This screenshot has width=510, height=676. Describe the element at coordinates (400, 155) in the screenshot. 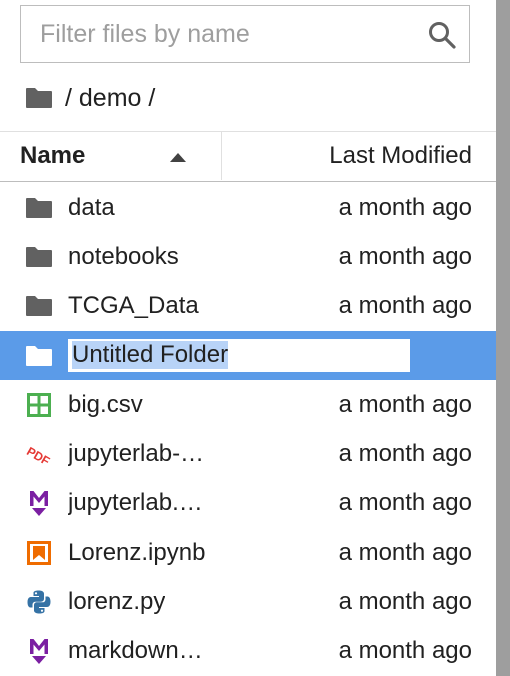

I see `modified-column-label: Last Modified` at that location.